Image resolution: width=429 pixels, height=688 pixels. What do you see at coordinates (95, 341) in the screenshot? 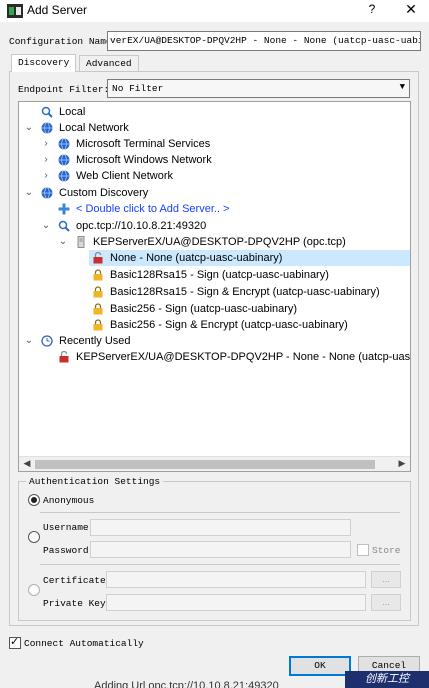
I see `tree-label: Recently Used` at bounding box center [95, 341].